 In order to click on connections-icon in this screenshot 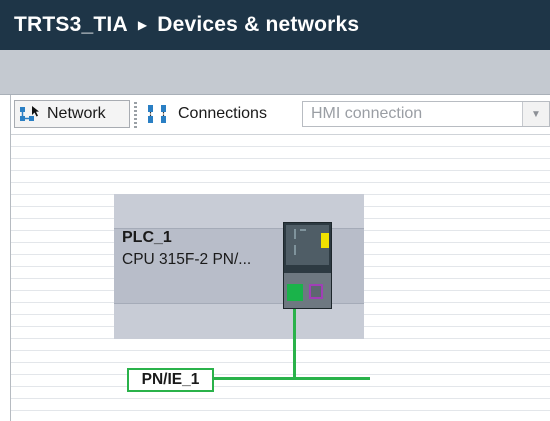, I will do `click(157, 114)`.